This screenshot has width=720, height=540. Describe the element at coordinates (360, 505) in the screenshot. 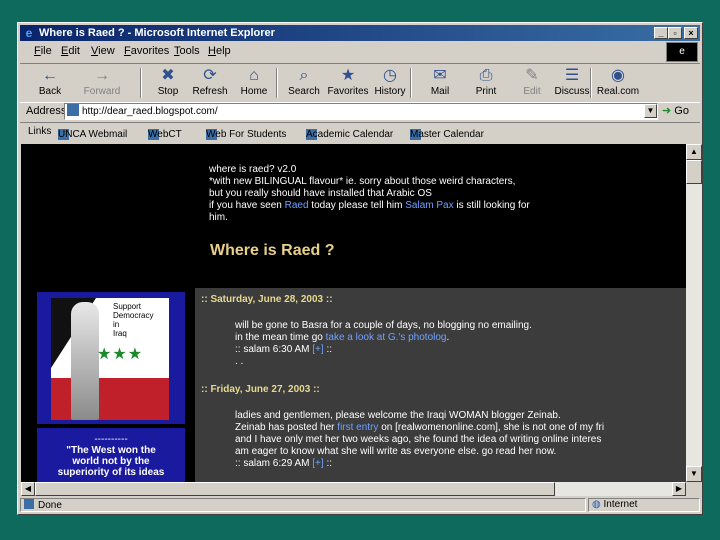

I see `status-bar: Done ◍ Internet` at that location.